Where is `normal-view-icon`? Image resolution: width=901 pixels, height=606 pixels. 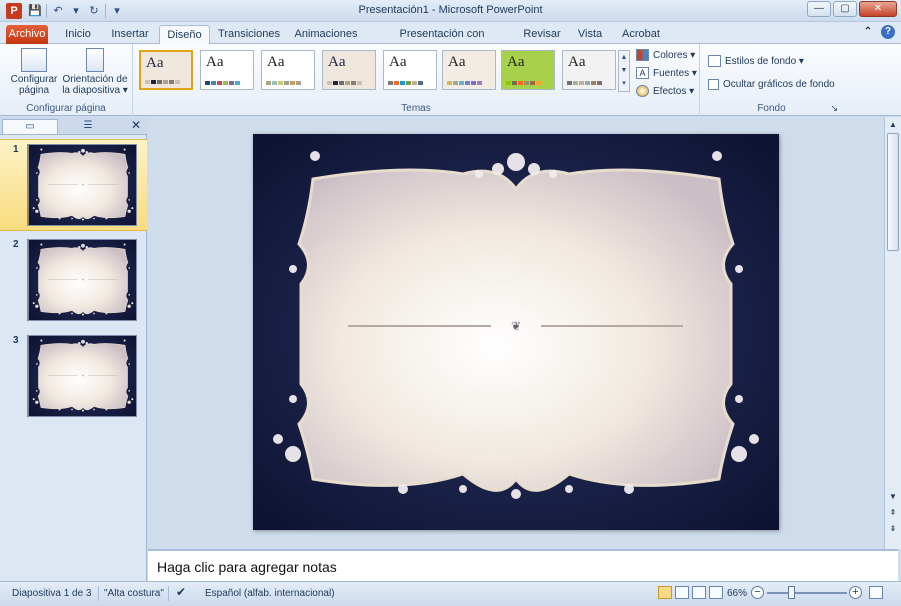 normal-view-icon is located at coordinates (665, 592).